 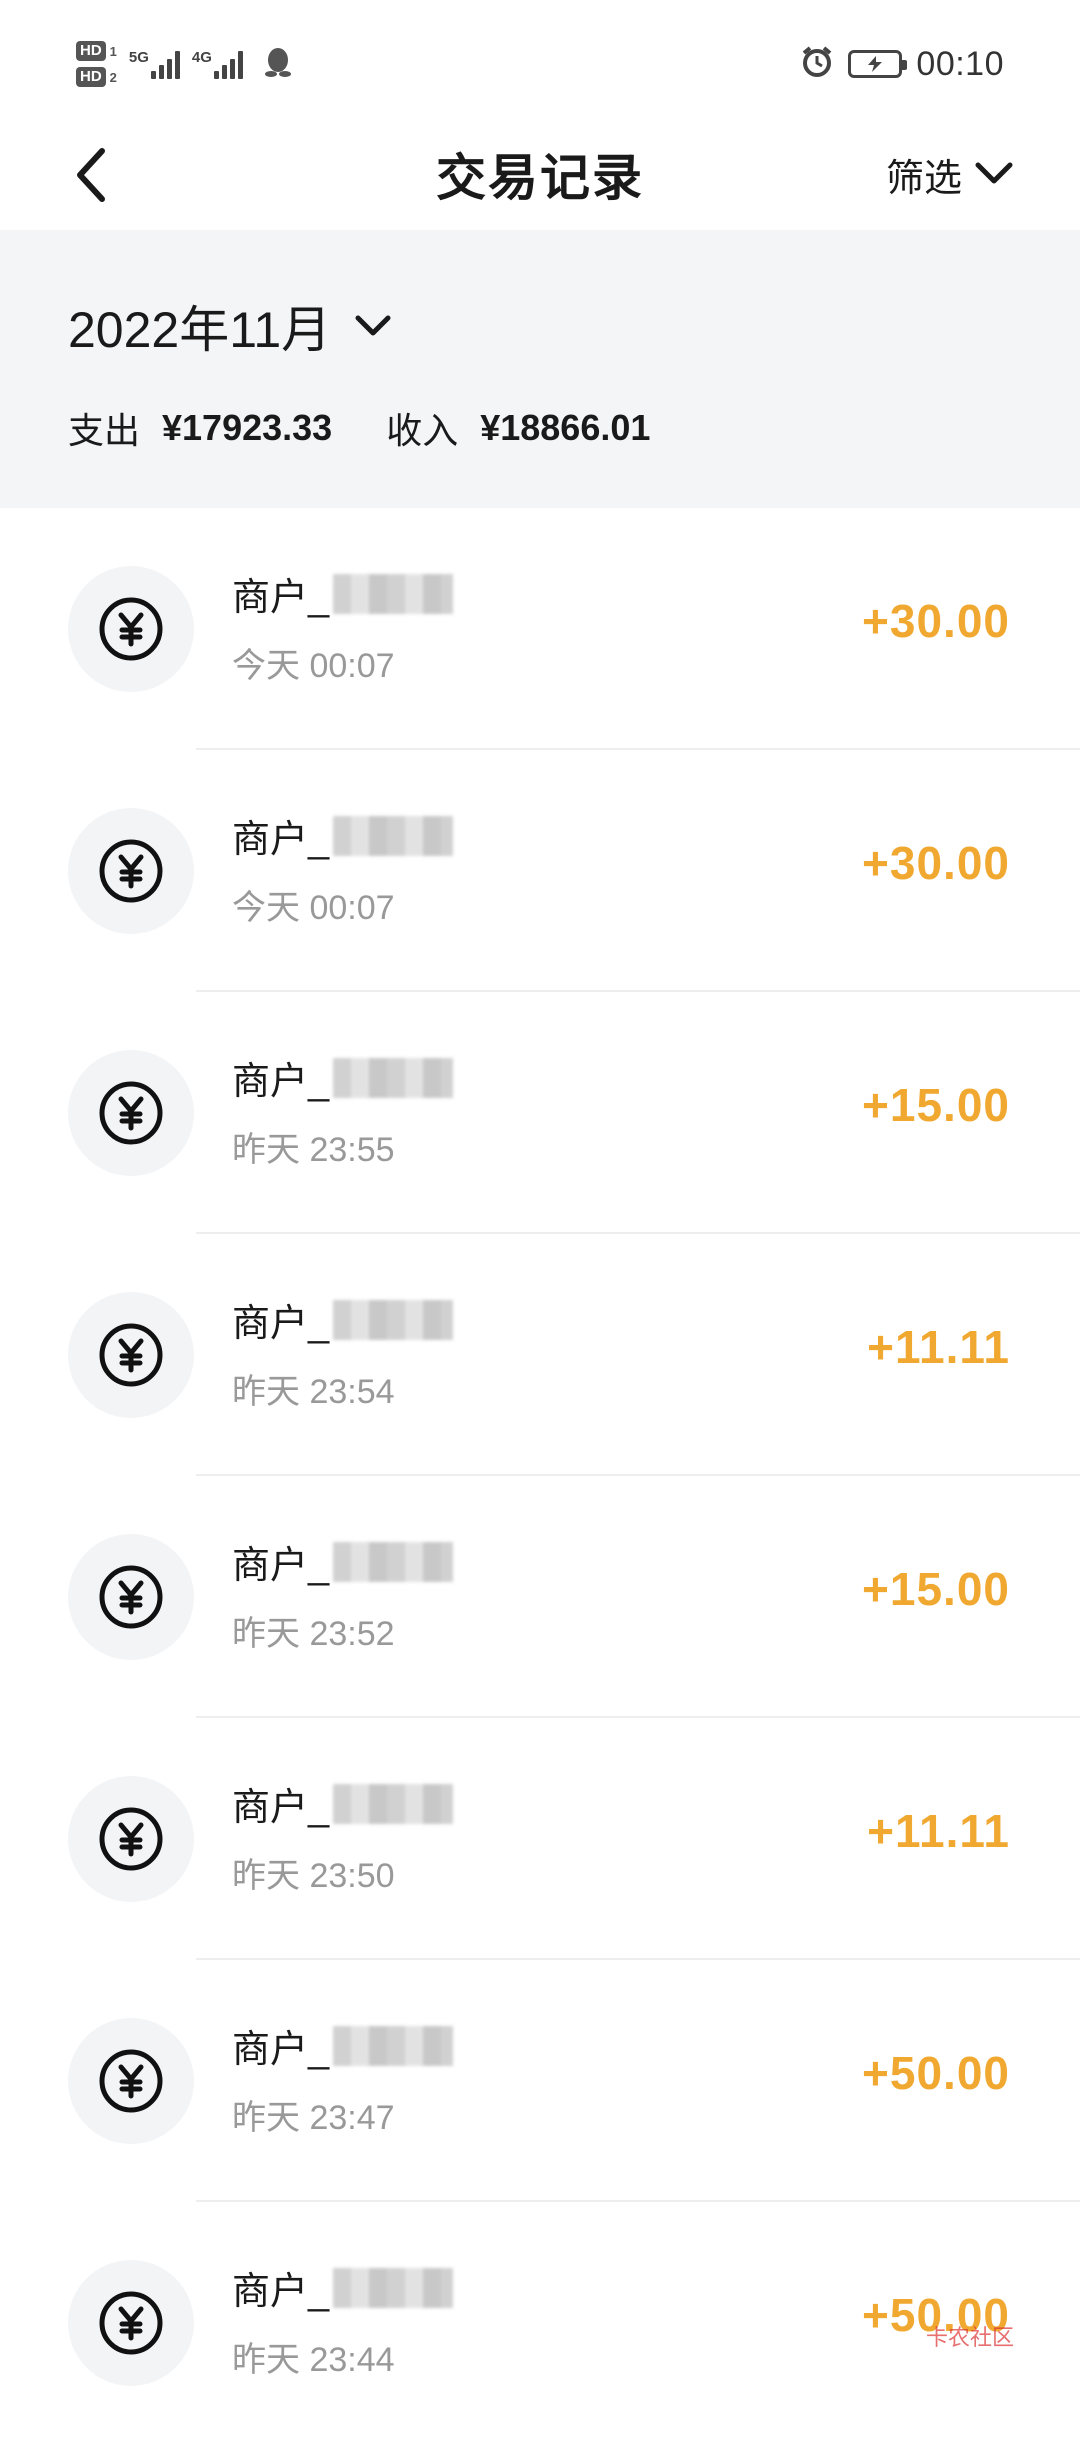 I want to click on signal-5g: 5G, so click(x=154, y=64).